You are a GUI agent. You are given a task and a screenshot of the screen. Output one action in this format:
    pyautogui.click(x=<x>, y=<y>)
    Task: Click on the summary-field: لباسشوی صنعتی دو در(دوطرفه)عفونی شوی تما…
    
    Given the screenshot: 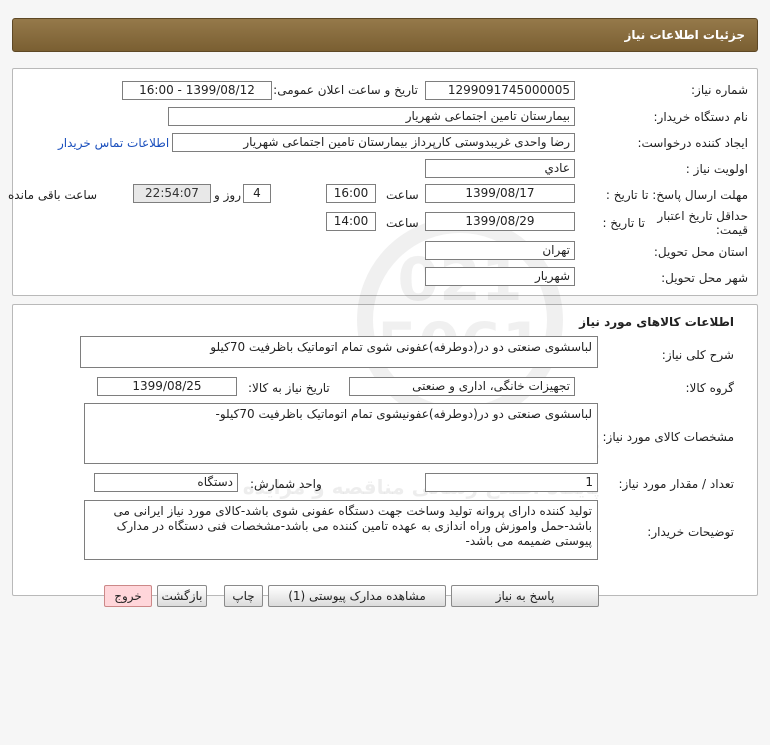 What is the action you would take?
    pyautogui.click(x=339, y=352)
    